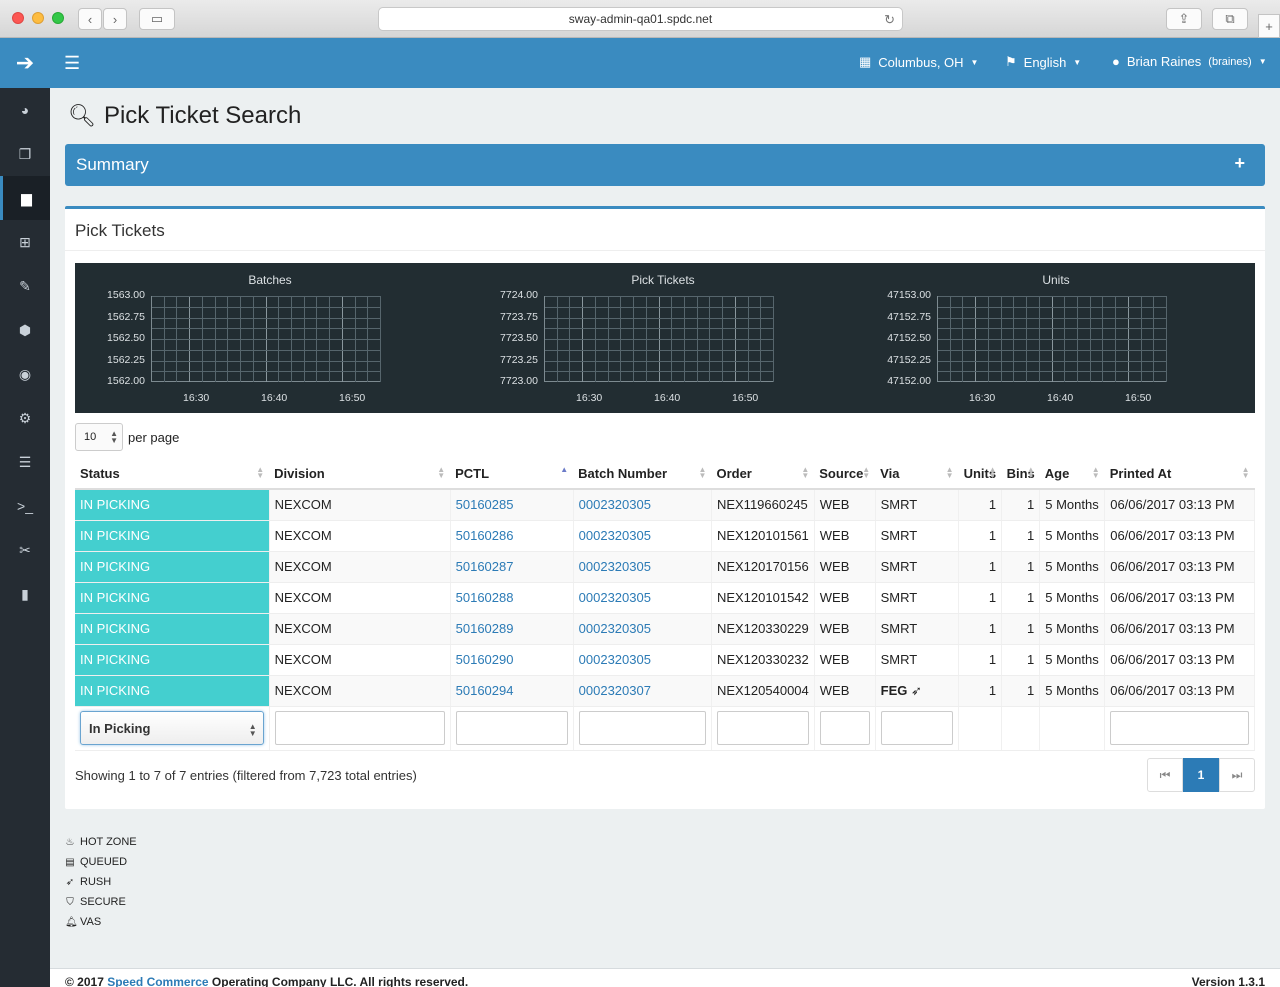 Image resolution: width=1280 pixels, height=987 pixels. I want to click on new-tab-icon: +, so click(1269, 26).